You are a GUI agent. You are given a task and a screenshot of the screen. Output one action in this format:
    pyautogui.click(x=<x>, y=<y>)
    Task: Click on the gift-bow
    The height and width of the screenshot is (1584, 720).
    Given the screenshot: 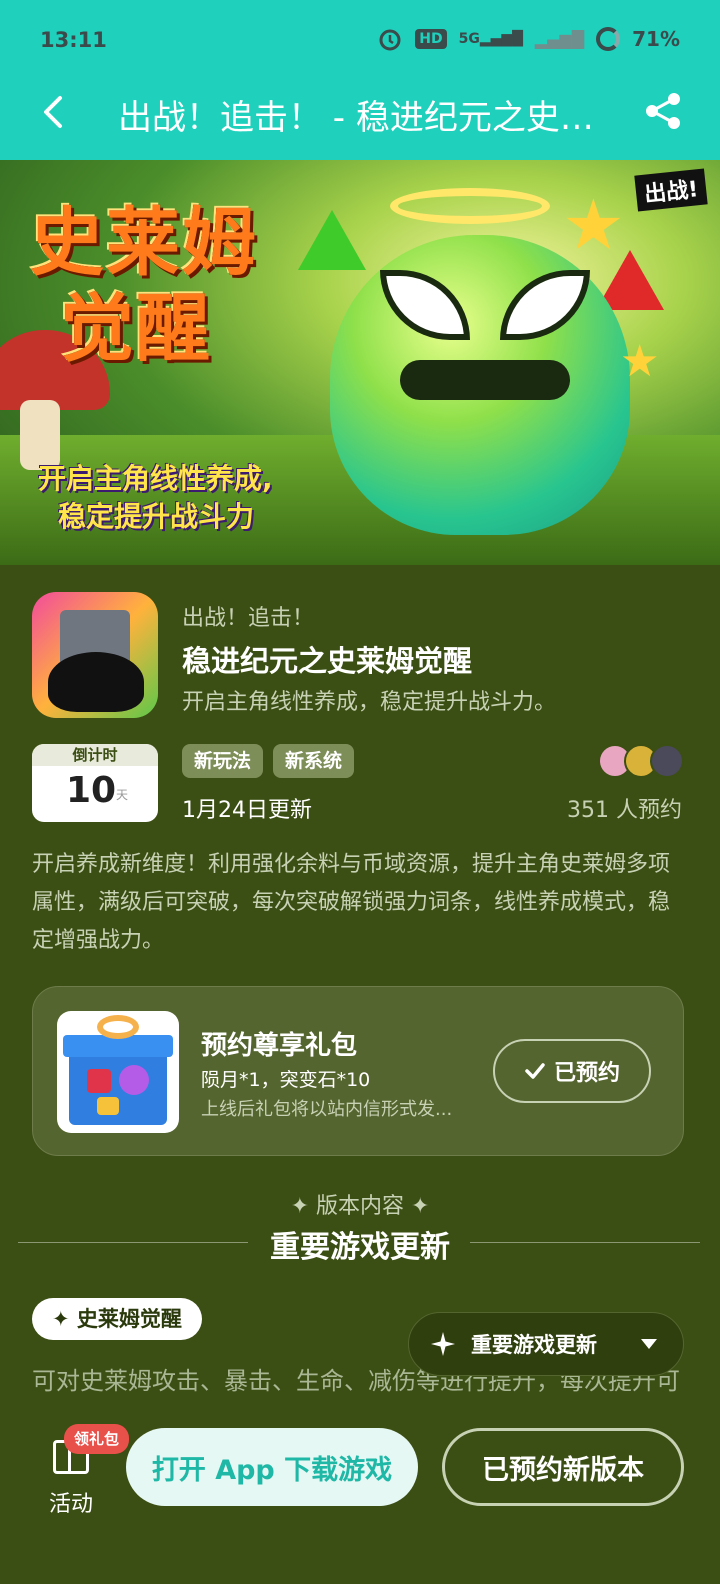 What is the action you would take?
    pyautogui.click(x=118, y=1027)
    